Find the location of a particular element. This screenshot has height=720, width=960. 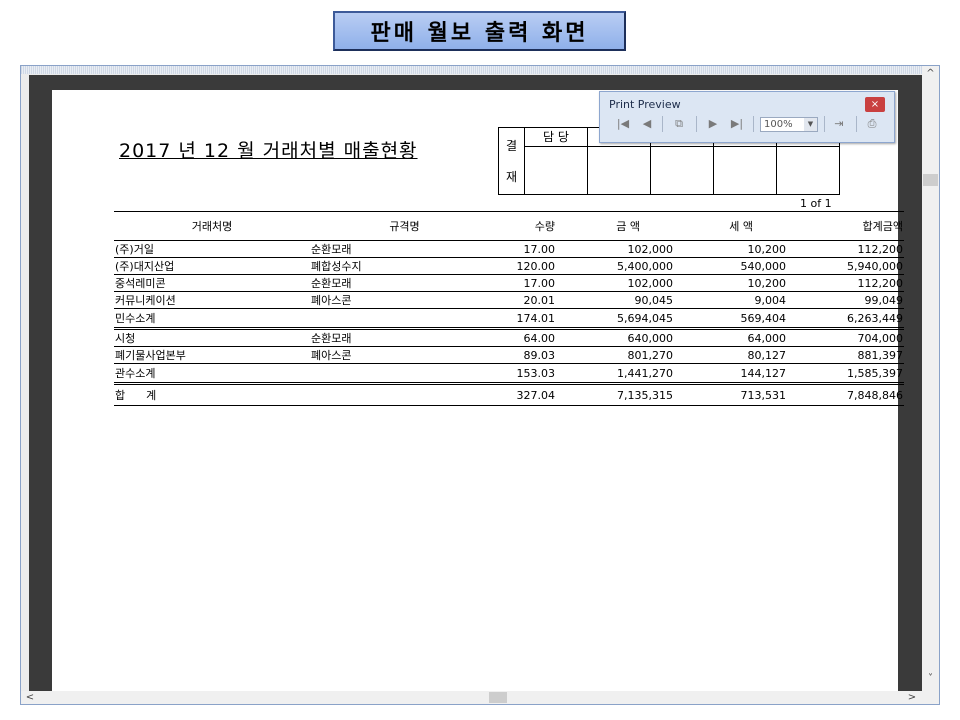

cell-qty: 89.03 is located at coordinates (508, 355).